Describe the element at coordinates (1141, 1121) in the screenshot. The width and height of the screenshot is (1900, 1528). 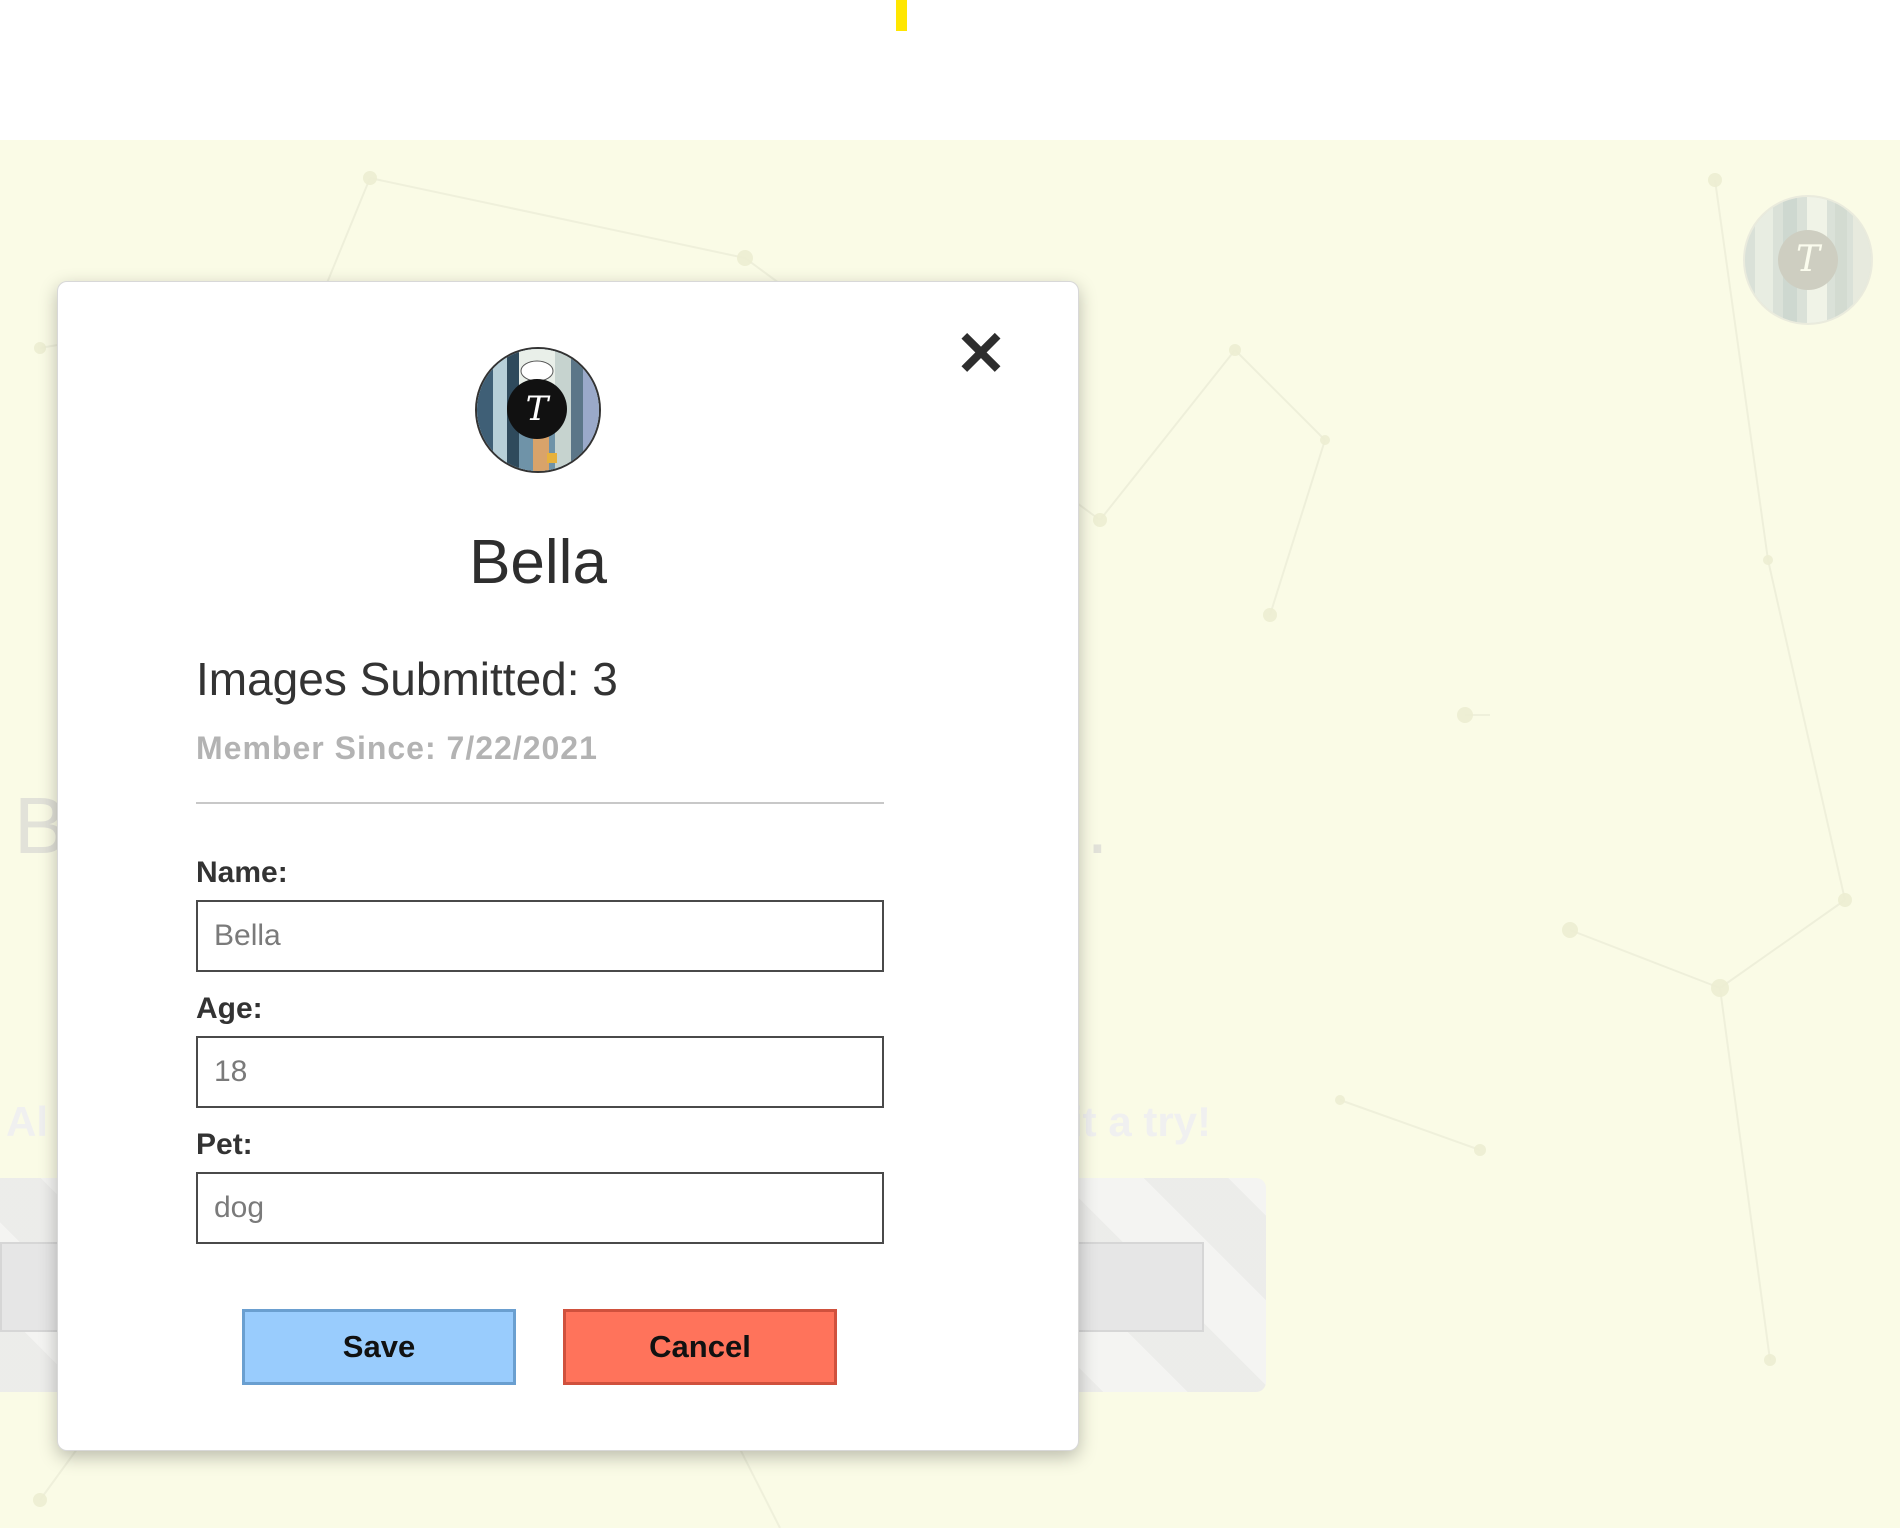
I see `background-subheading-right: it a try!` at that location.